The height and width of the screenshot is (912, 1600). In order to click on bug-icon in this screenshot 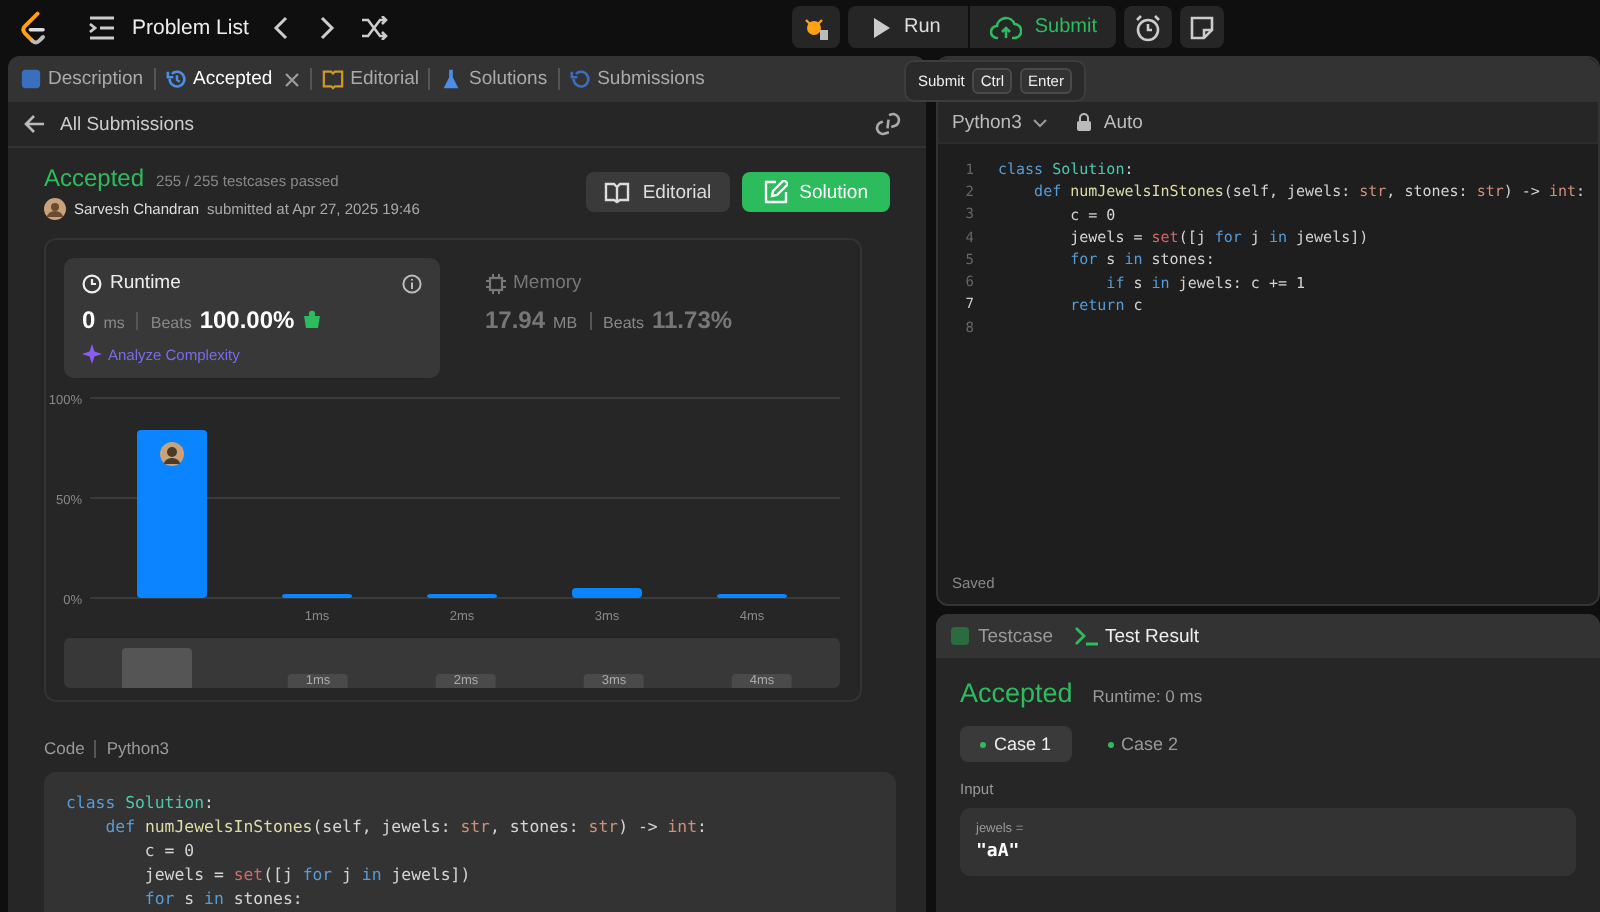, I will do `click(816, 27)`.